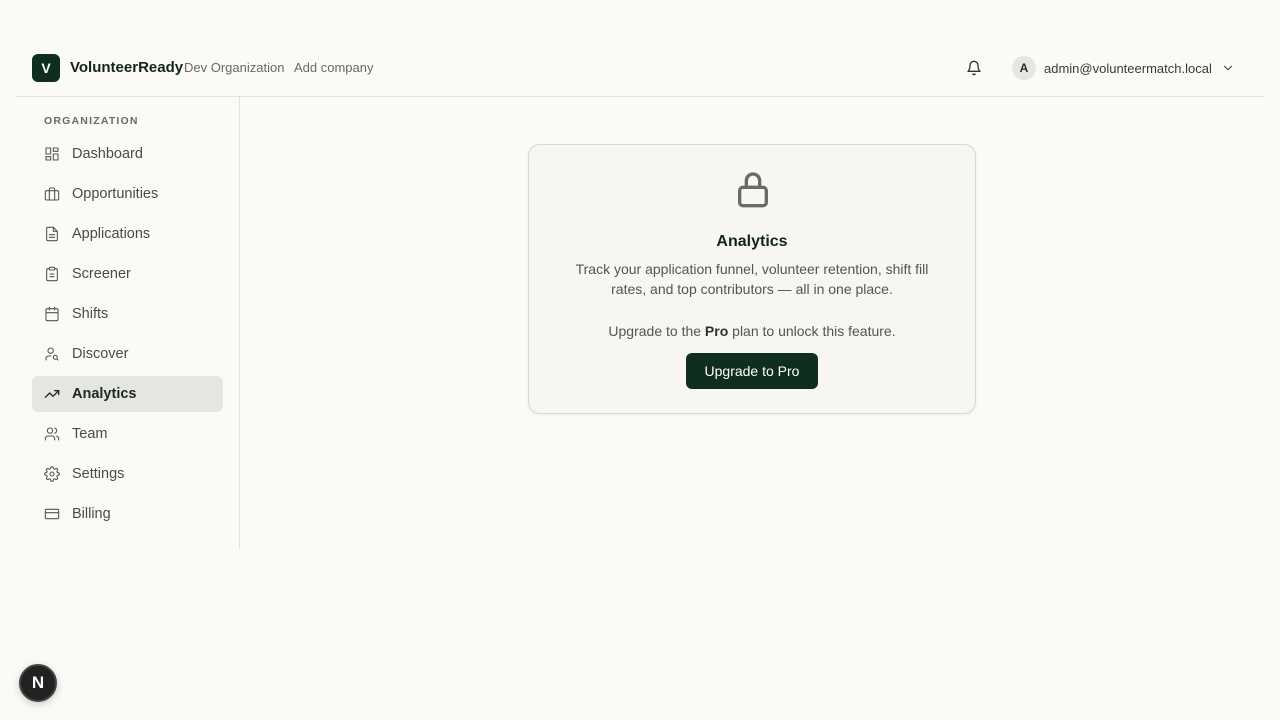 Image resolution: width=1280 pixels, height=720 pixels. Describe the element at coordinates (52, 274) in the screenshot. I see `clipboard-icon` at that location.